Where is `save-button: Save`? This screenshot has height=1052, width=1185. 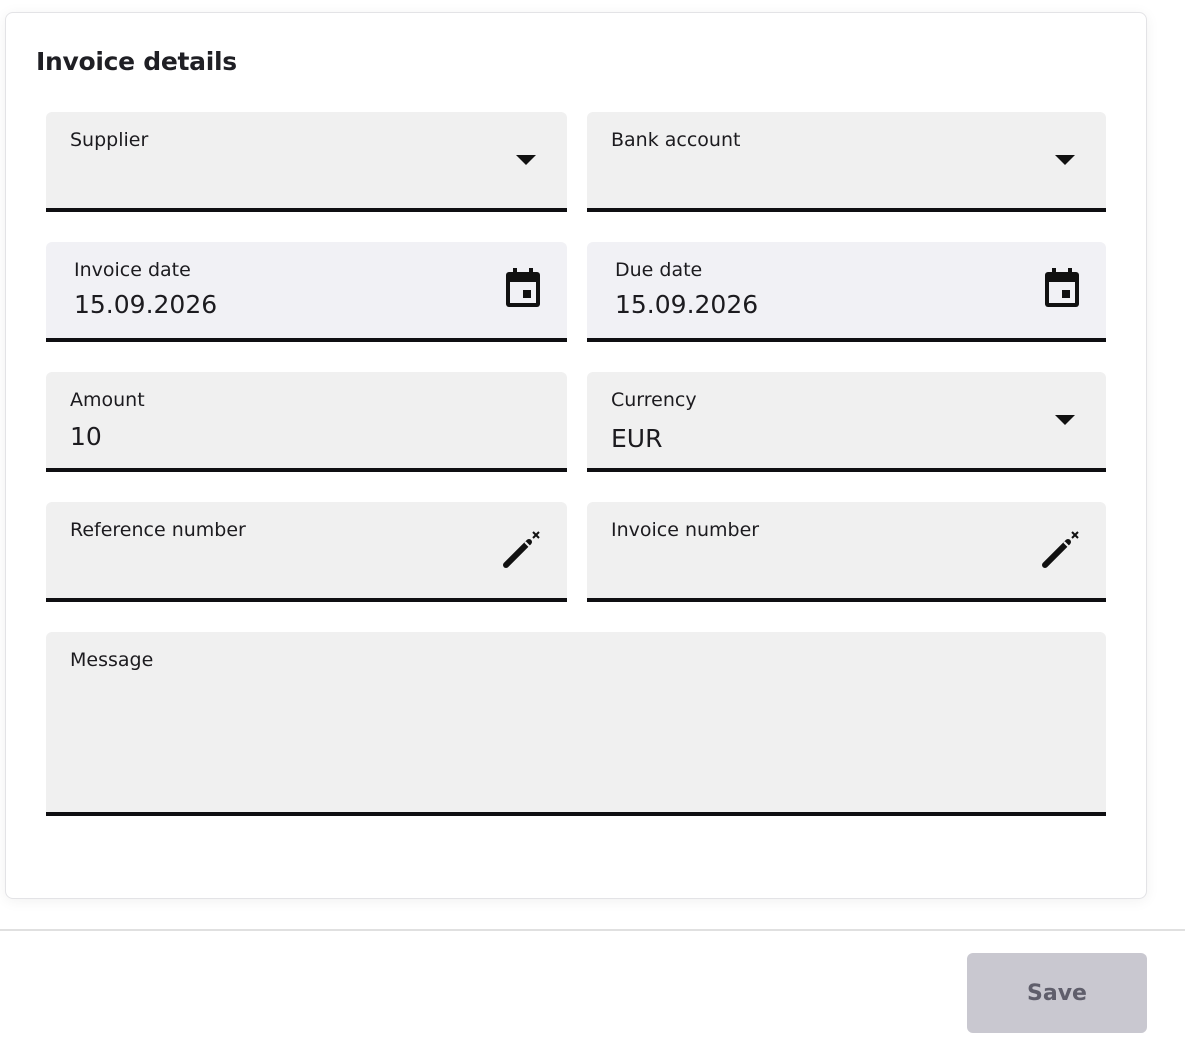 save-button: Save is located at coordinates (1057, 993).